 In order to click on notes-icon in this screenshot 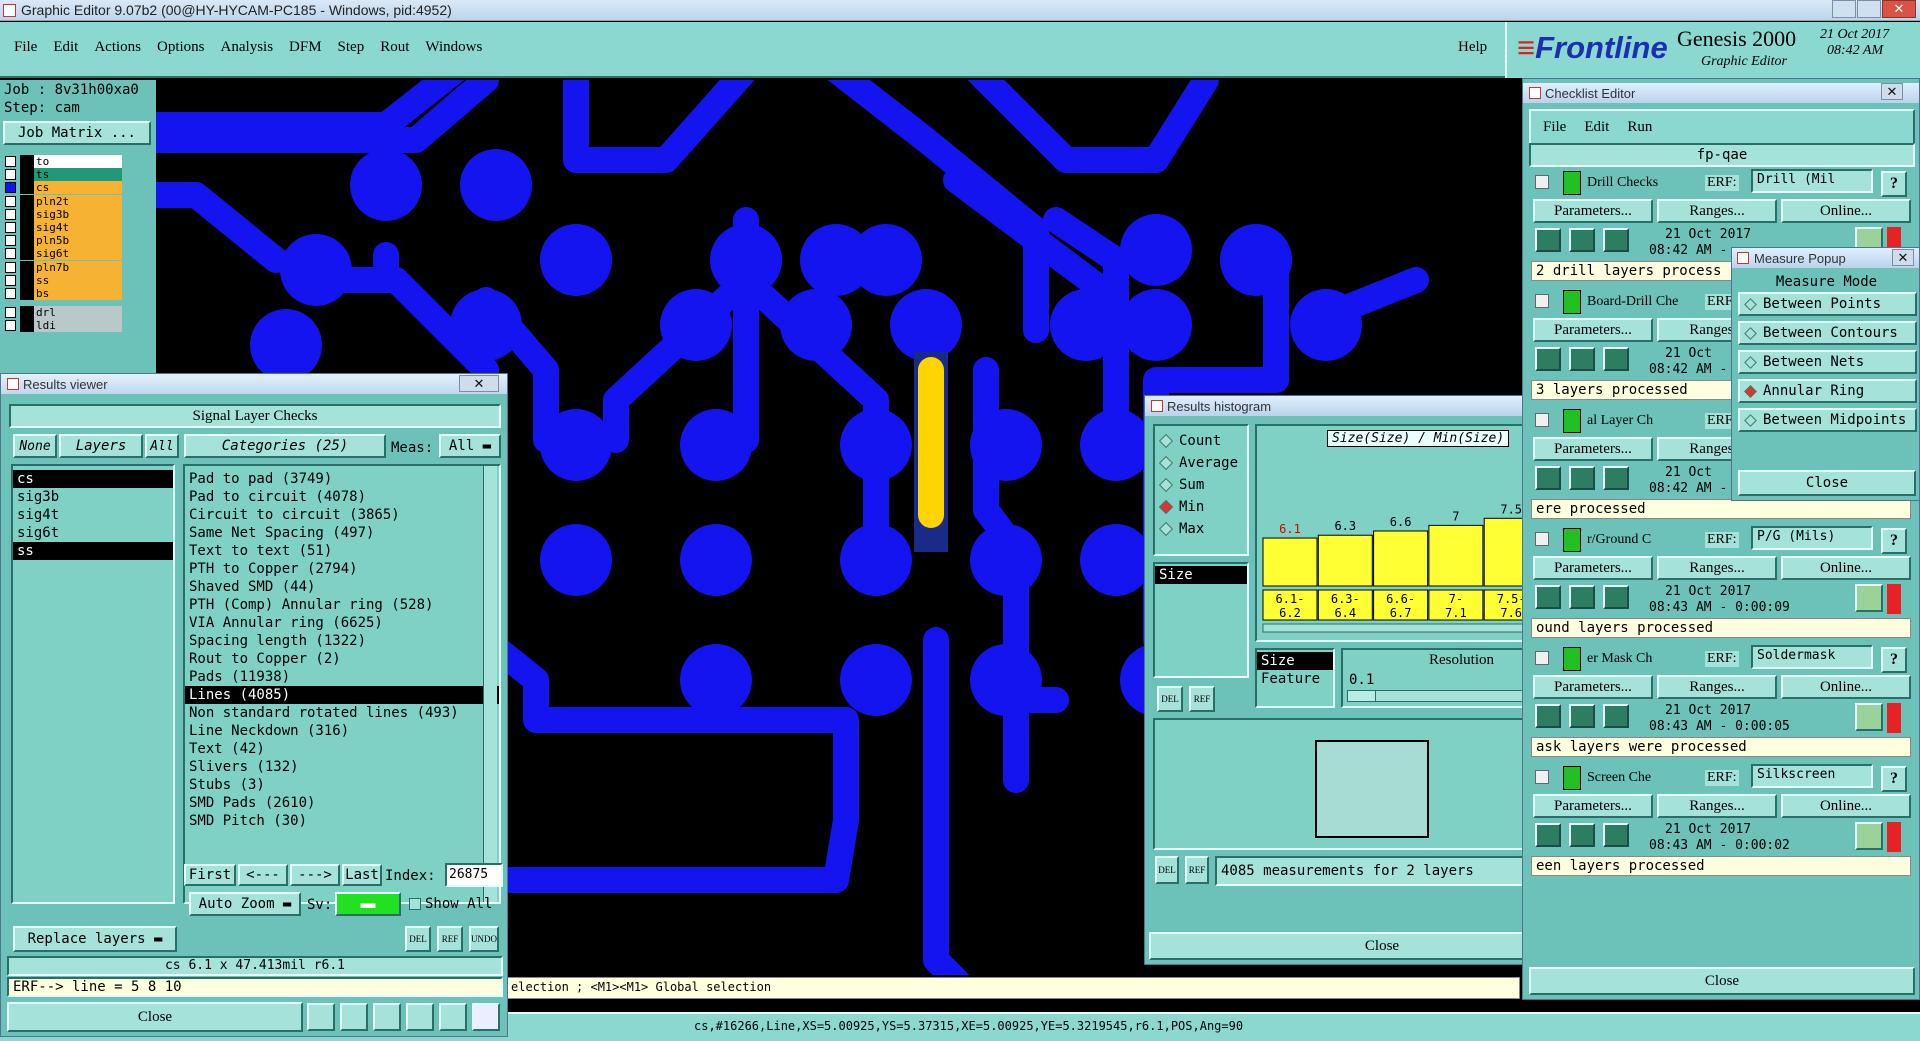, I will do `click(453, 1017)`.